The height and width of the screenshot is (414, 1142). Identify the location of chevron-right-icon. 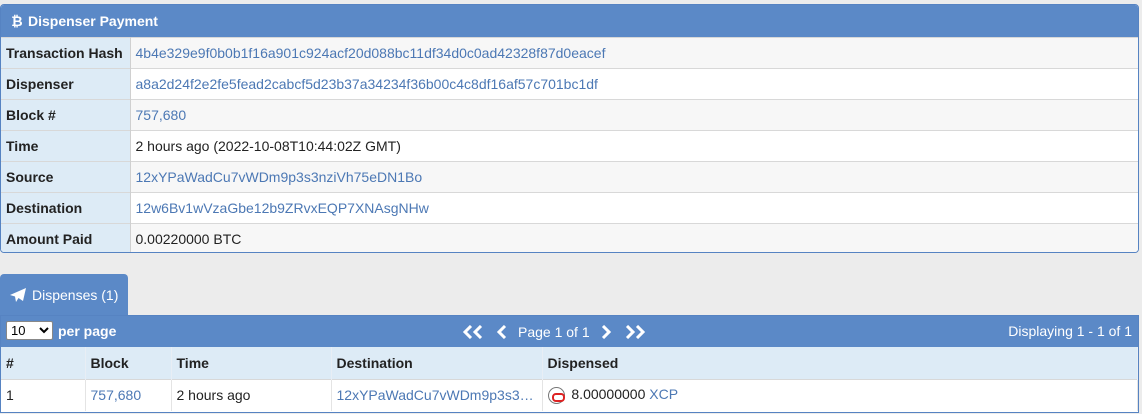
(606, 331).